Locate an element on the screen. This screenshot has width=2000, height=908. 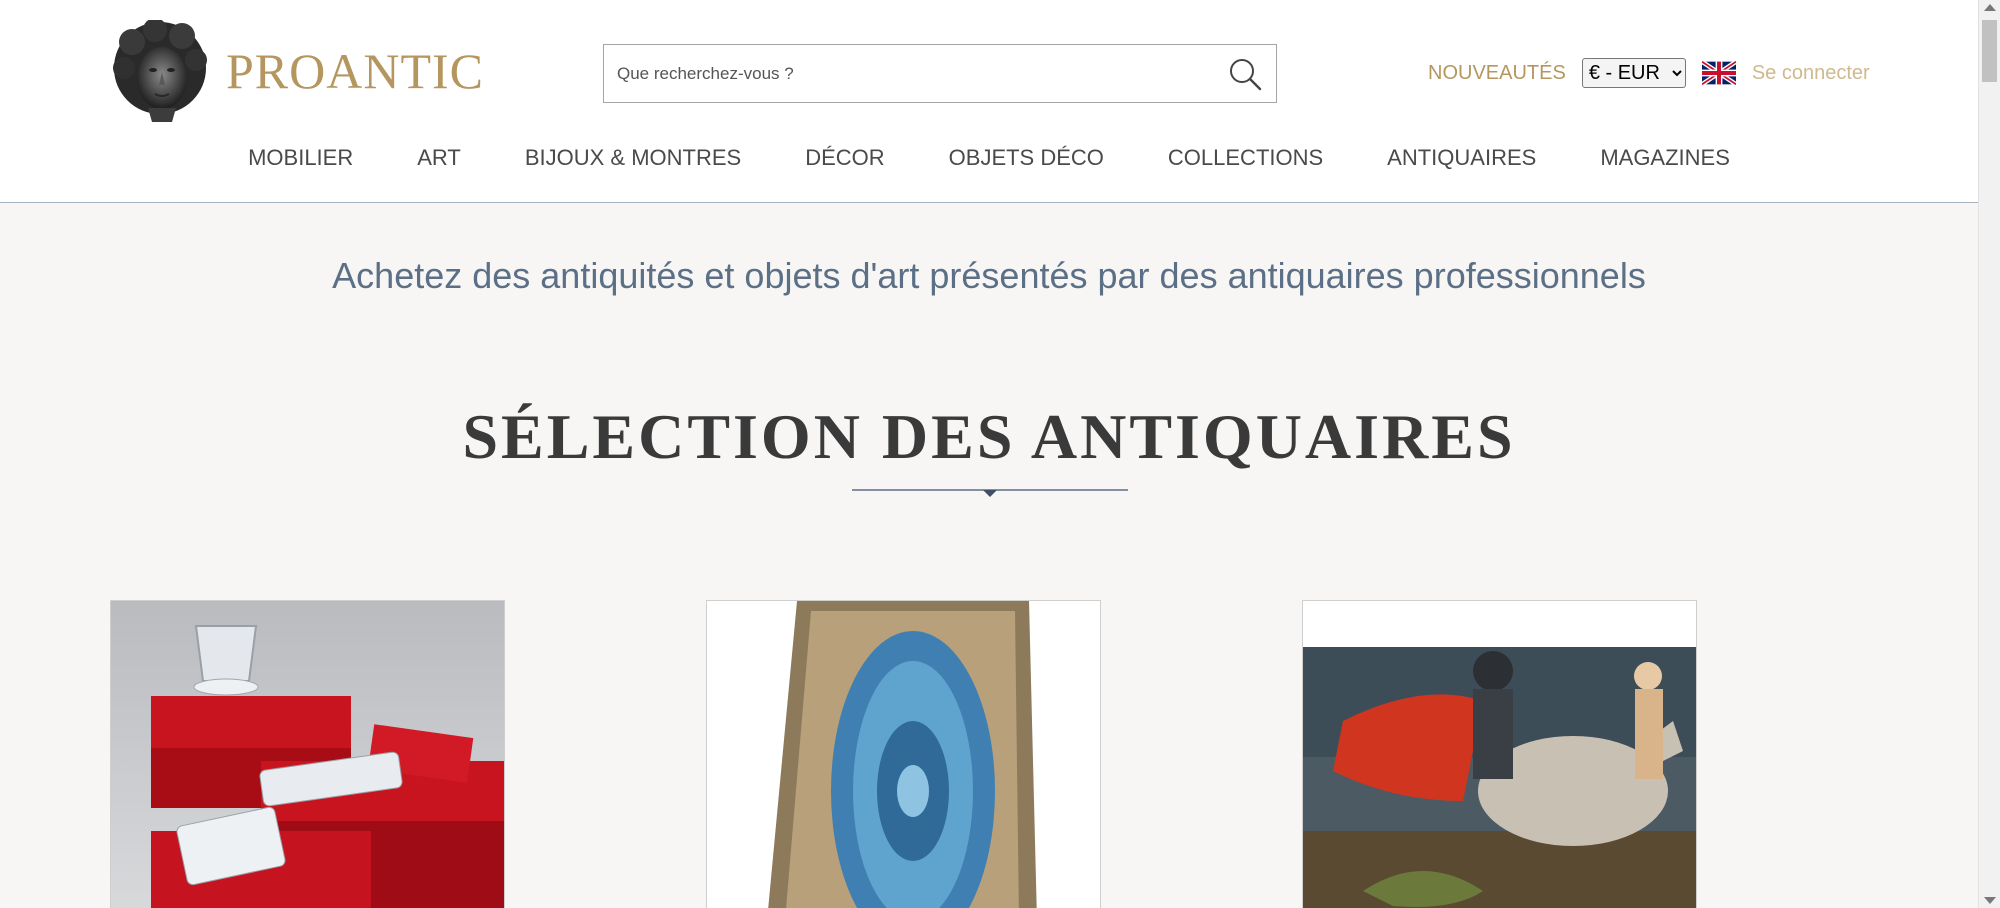
logo-text: PROANTIC is located at coordinates (355, 71).